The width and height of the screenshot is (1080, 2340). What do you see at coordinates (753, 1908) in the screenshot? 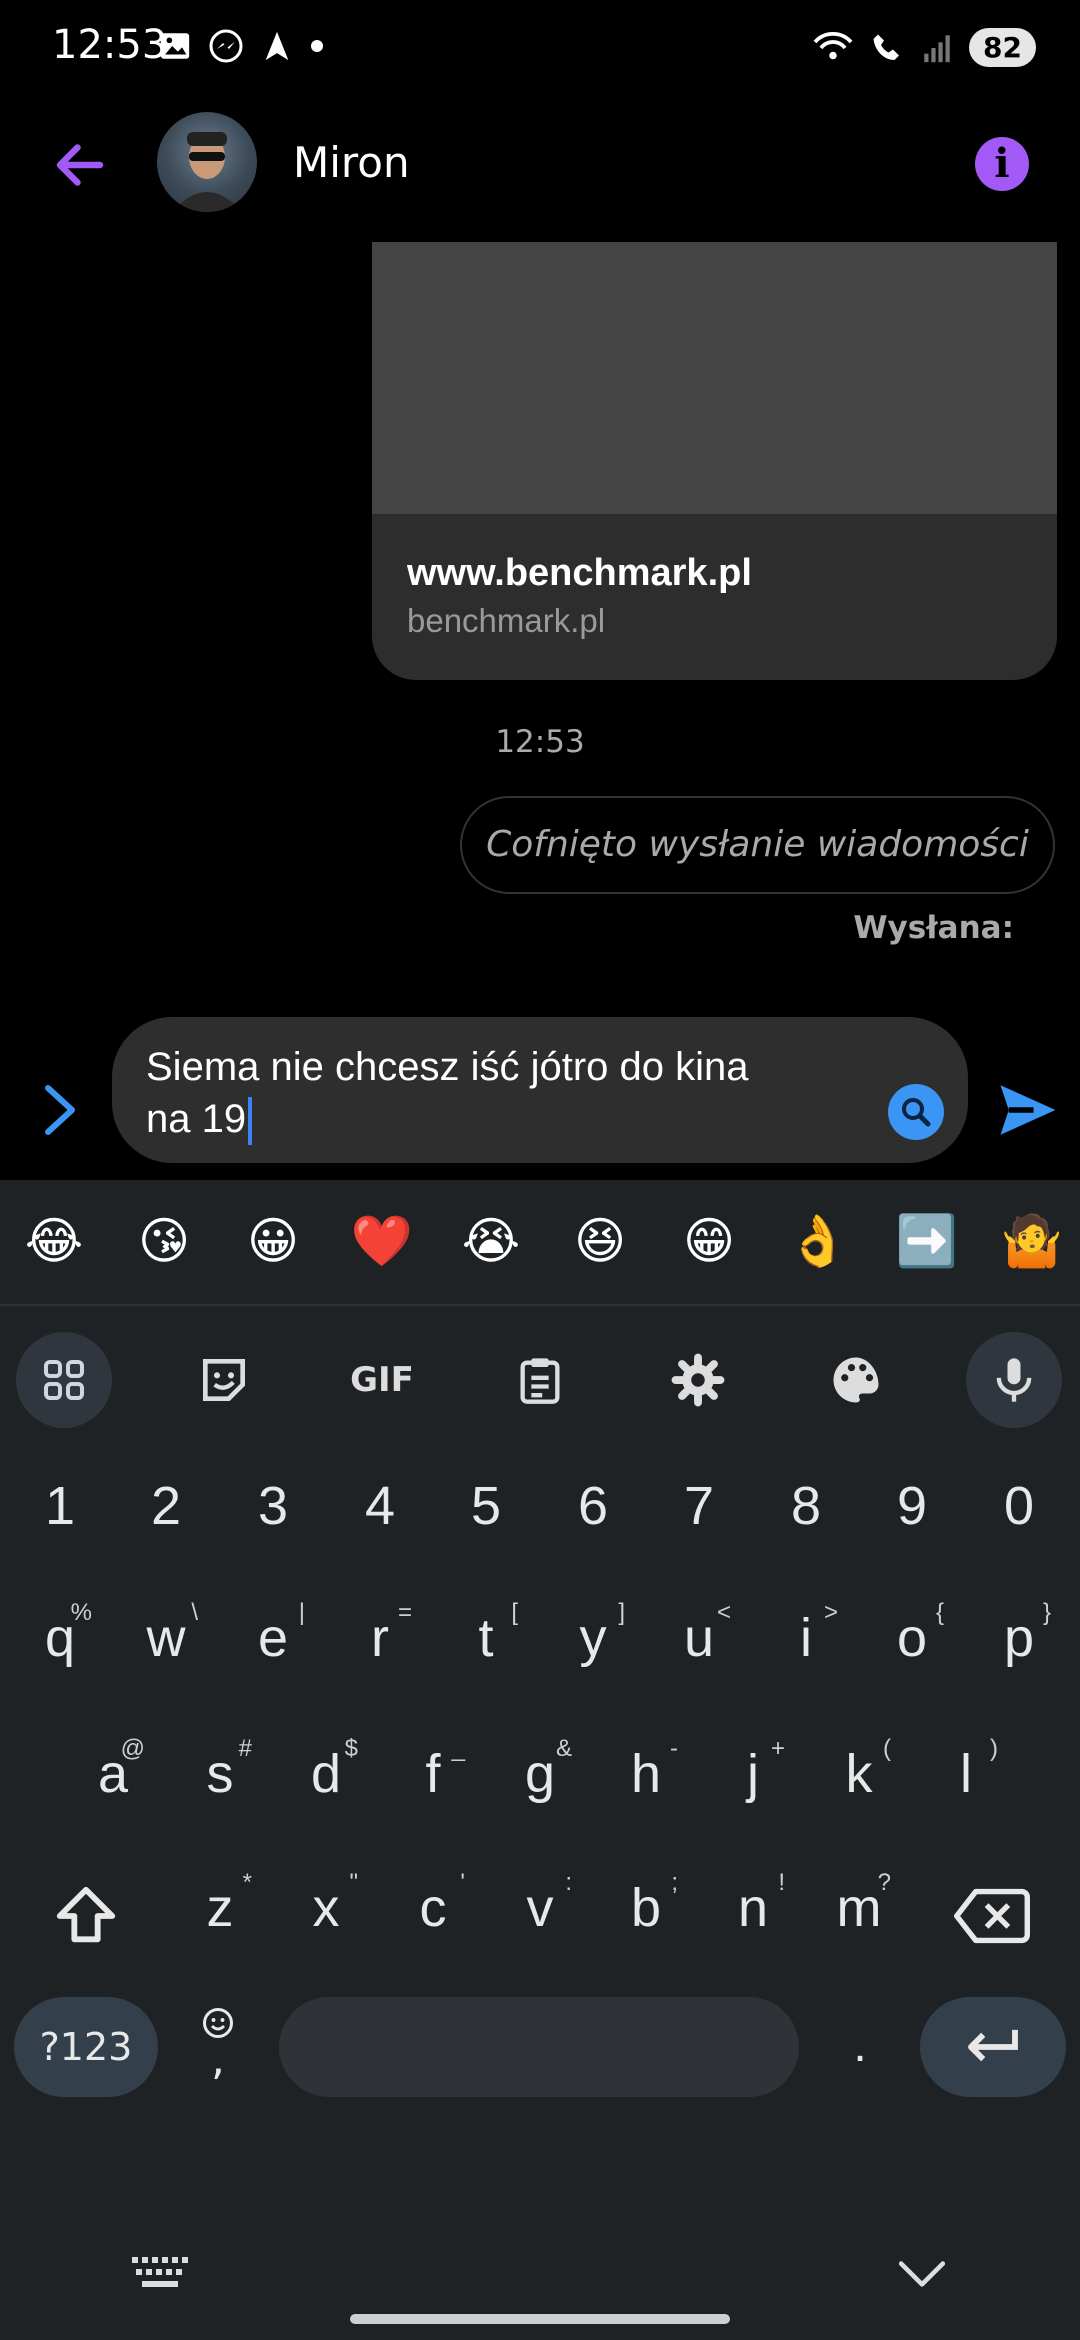
I see `key-label: n` at bounding box center [753, 1908].